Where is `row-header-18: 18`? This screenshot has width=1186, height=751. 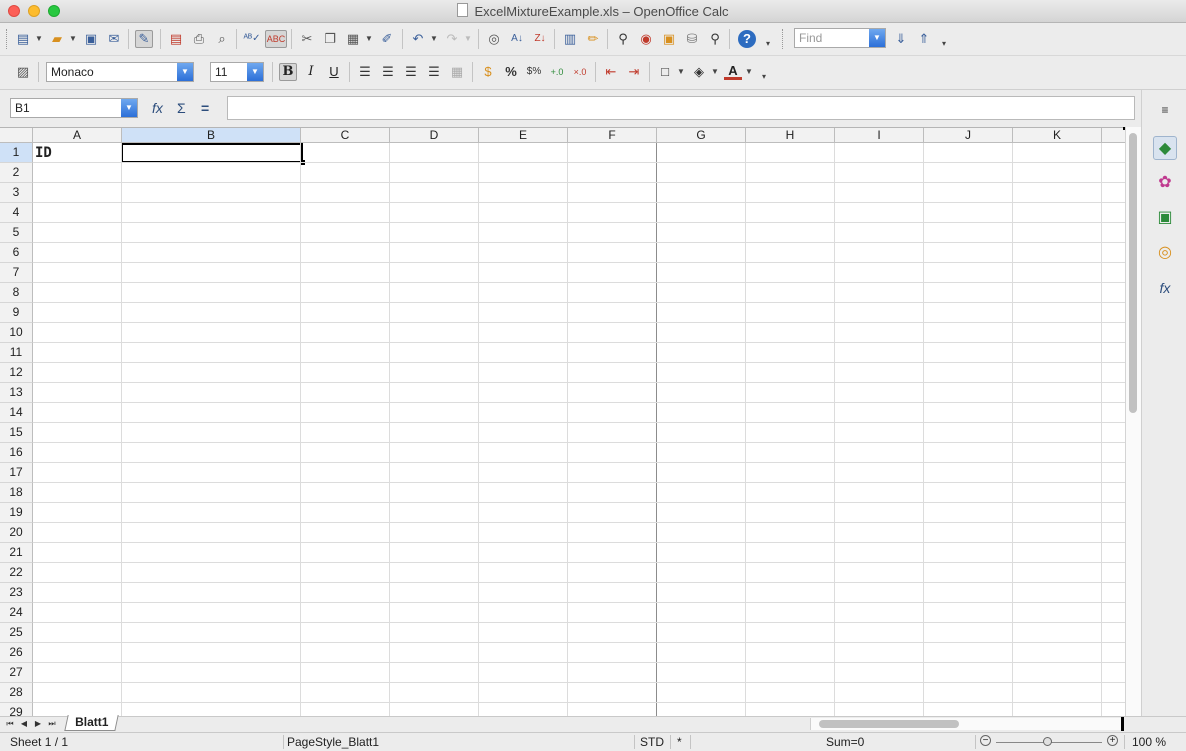 row-header-18: 18 is located at coordinates (16, 493).